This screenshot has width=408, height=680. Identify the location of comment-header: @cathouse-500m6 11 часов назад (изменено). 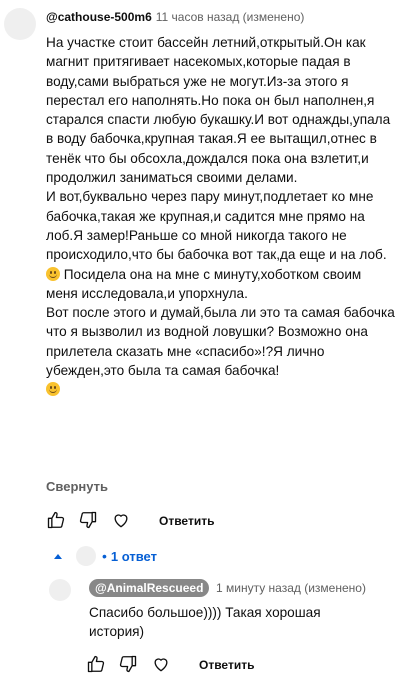
(175, 17).